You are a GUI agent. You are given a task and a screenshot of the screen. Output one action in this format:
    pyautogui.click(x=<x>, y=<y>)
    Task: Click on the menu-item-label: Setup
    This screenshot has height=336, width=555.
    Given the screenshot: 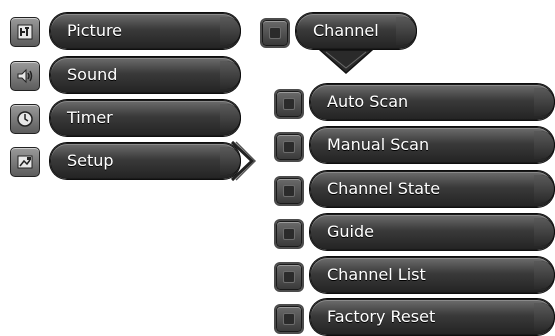 What is the action you would take?
    pyautogui.click(x=90, y=160)
    